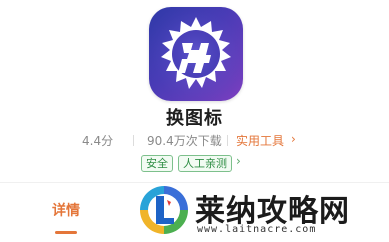 The width and height of the screenshot is (389, 242). Describe the element at coordinates (257, 229) in the screenshot. I see `watermark-url: www.laitnacre.com` at that location.